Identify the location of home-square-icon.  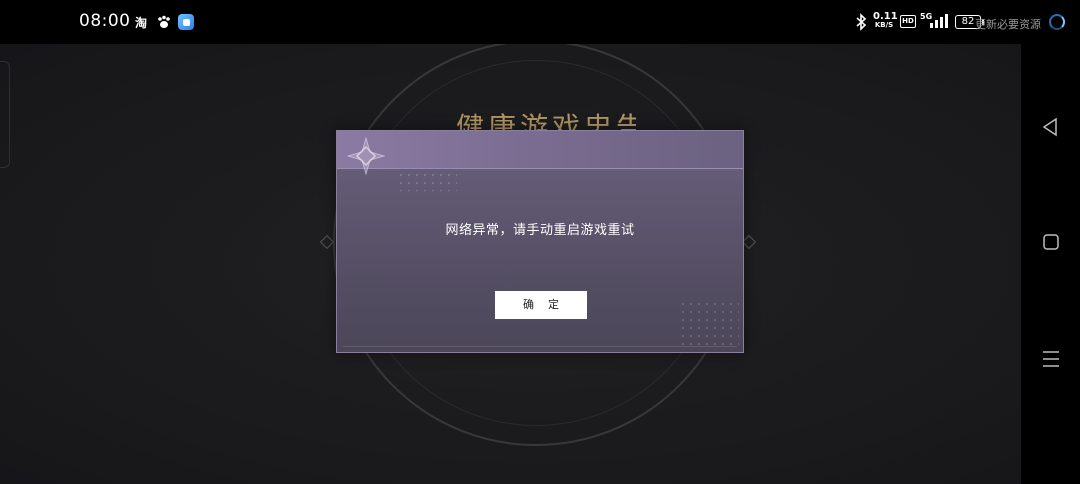
(1051, 242).